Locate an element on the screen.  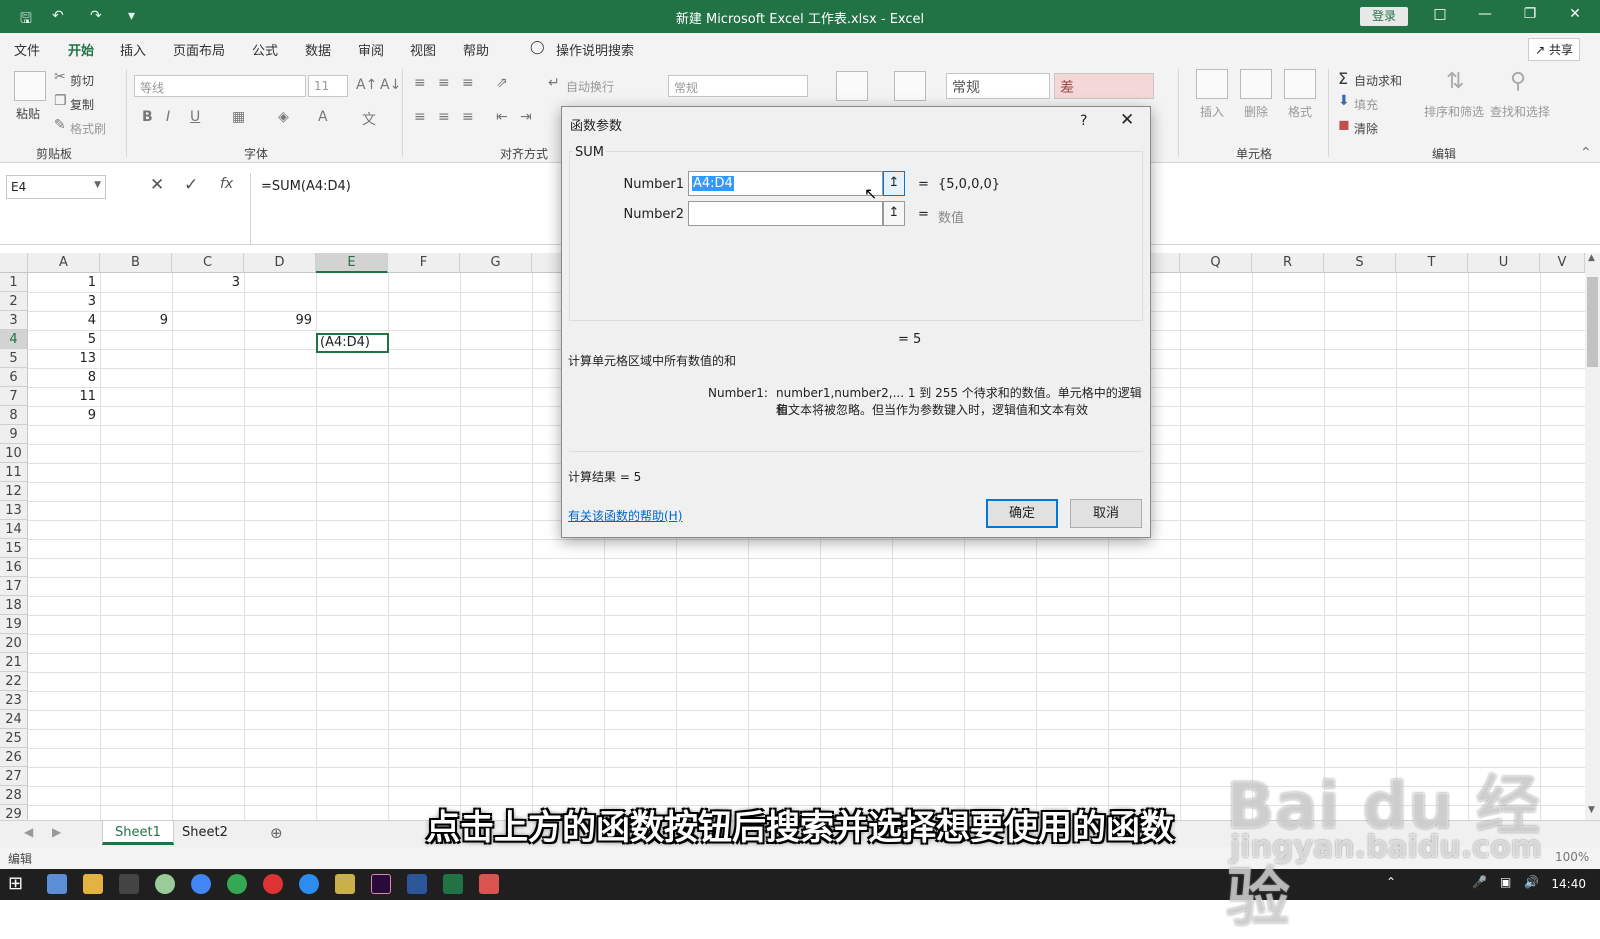
find-icon: ⚲ is located at coordinates (1518, 81).